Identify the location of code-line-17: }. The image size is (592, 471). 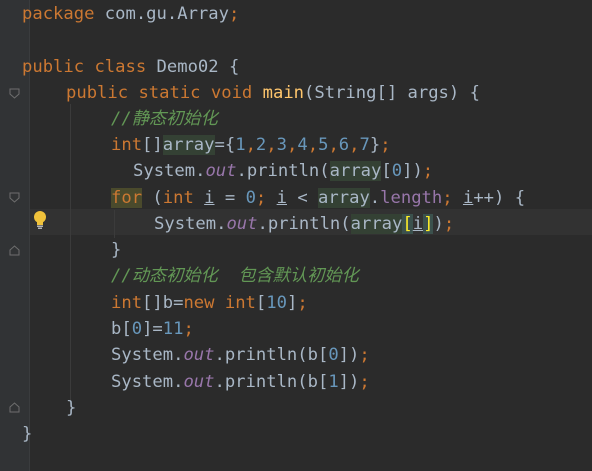
(27, 434).